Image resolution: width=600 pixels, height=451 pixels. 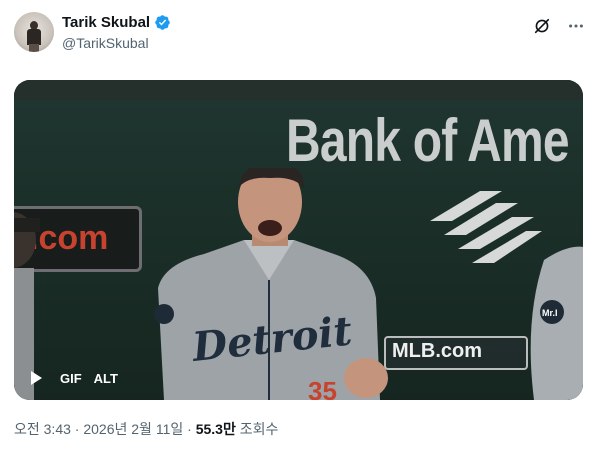 I want to click on post-metadata: 오전 3:43 · 2026년 2월 11일 · 55.3만 조회수, so click(x=146, y=429).